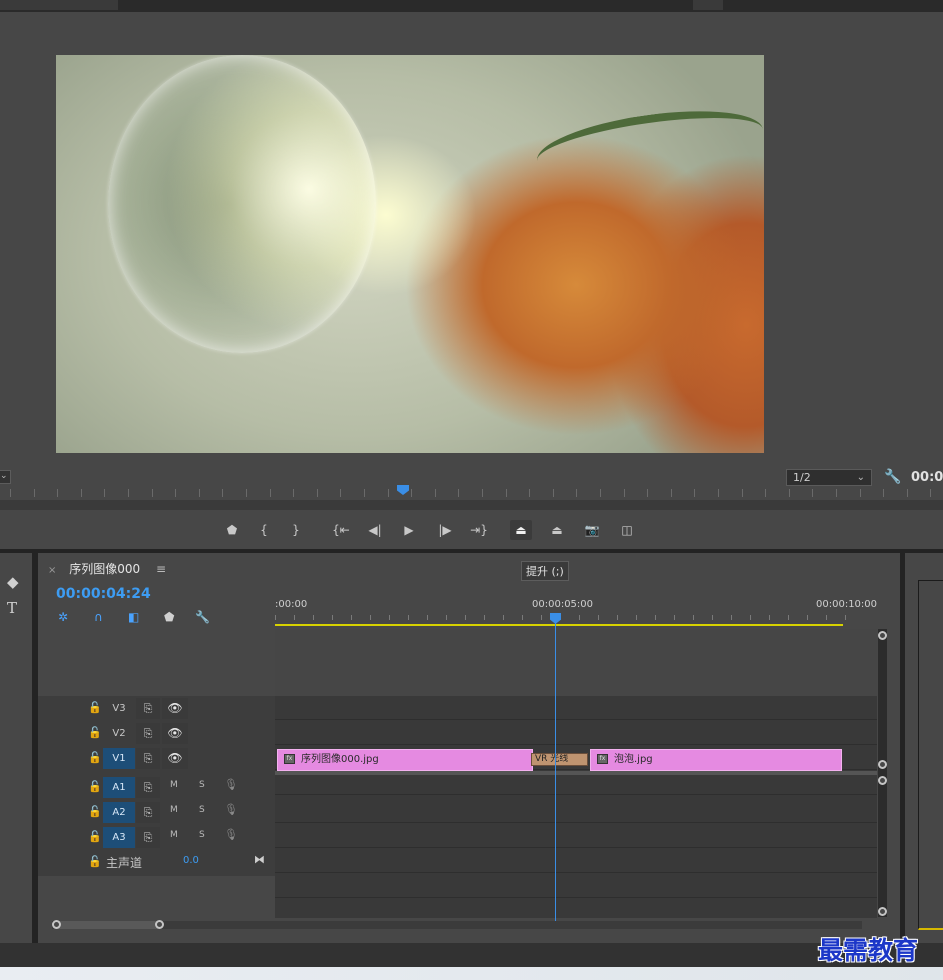  Describe the element at coordinates (445, 530) in the screenshot. I see `step-forward-button: |▶` at that location.